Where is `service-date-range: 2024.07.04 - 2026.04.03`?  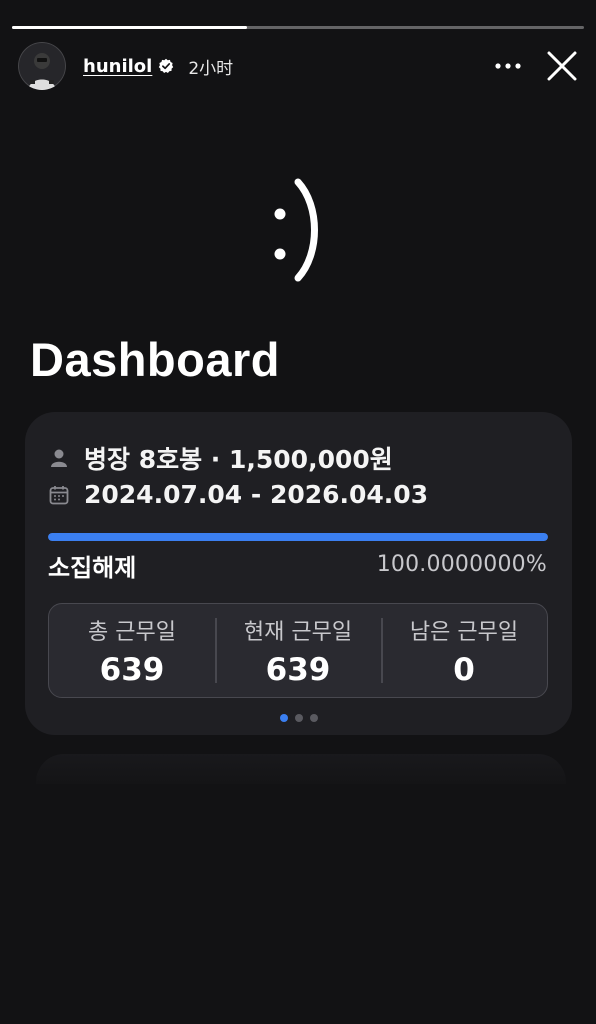
service-date-range: 2024.07.04 - 2026.04.03 is located at coordinates (256, 494).